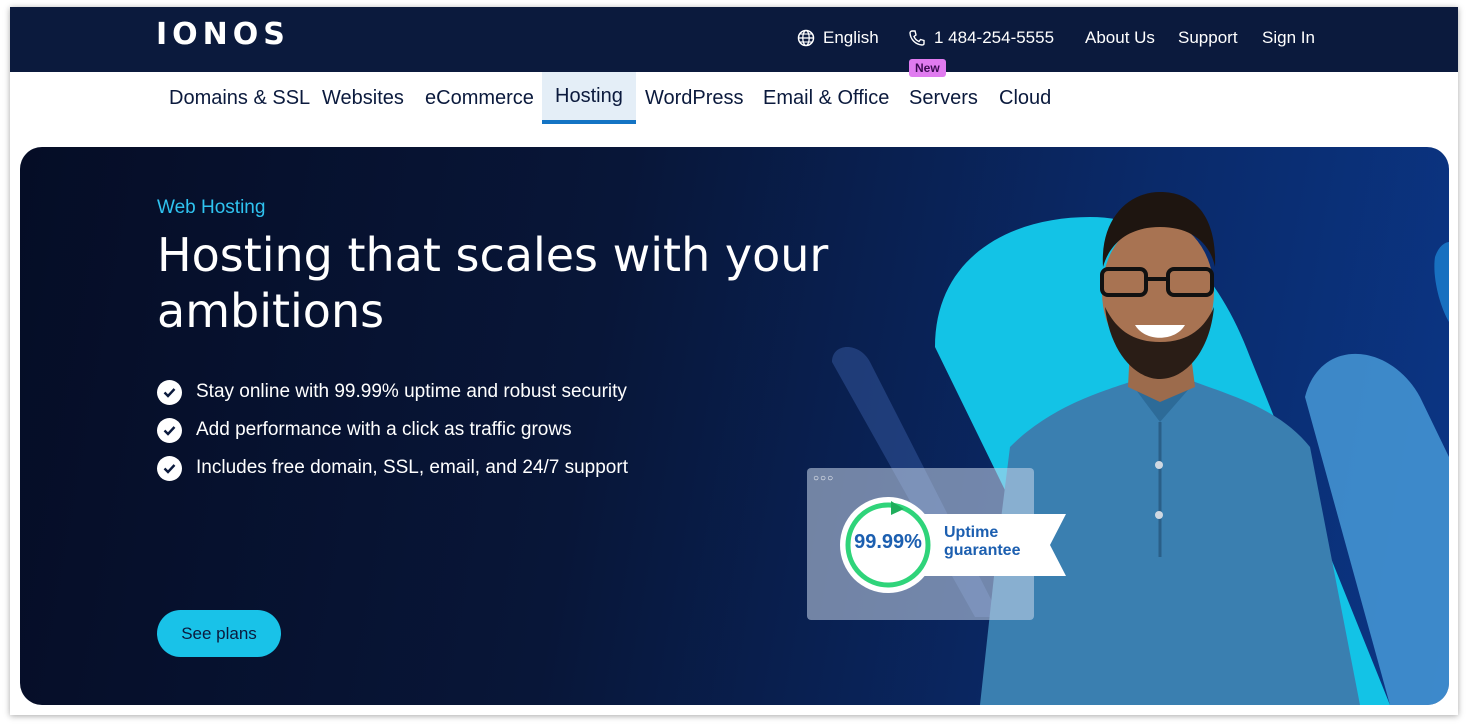 Image resolution: width=1468 pixels, height=728 pixels. Describe the element at coordinates (1025, 98) in the screenshot. I see `nav-cloud: Cloud` at that location.